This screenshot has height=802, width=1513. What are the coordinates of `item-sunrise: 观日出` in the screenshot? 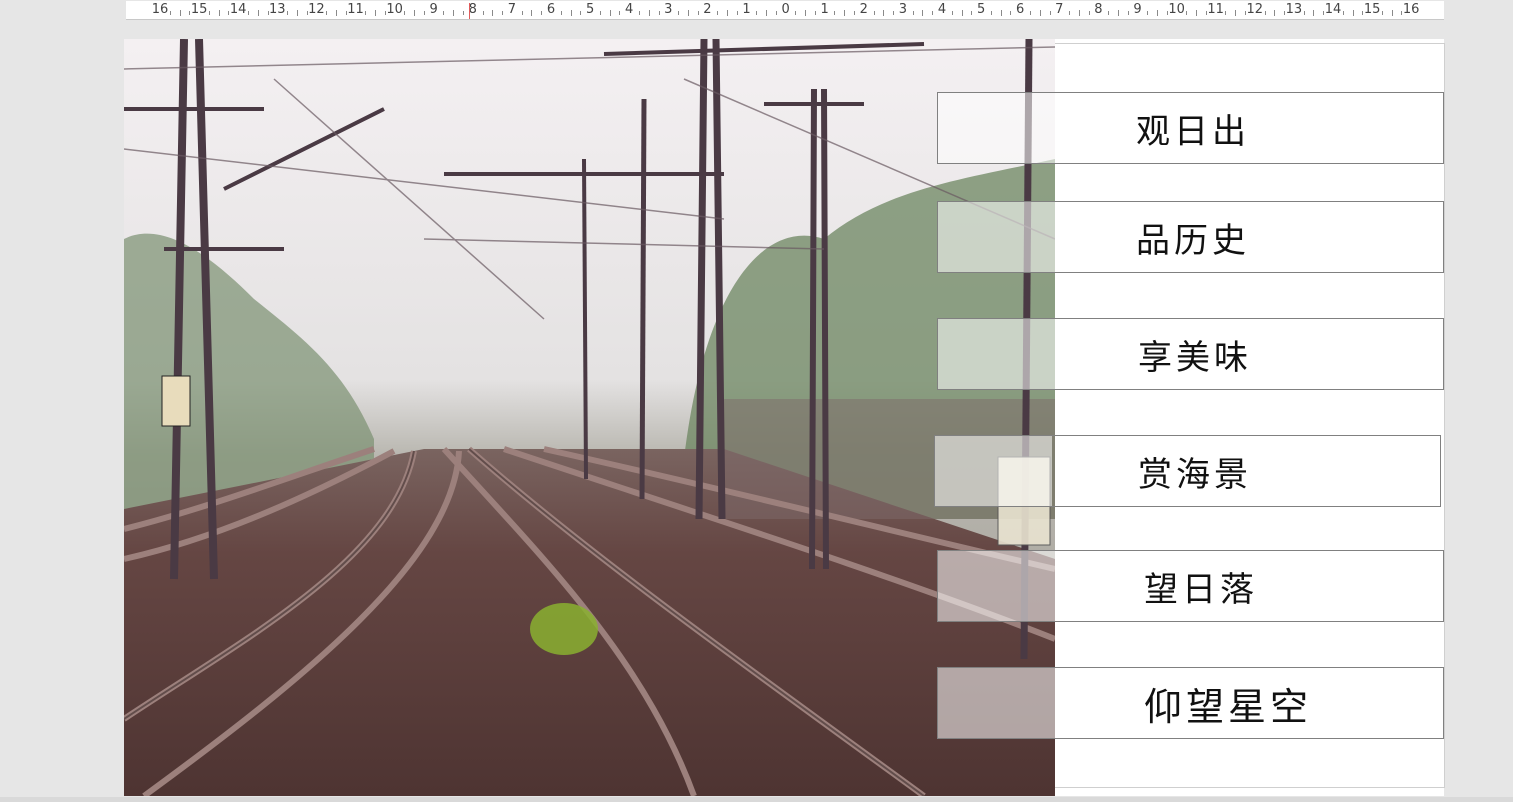 It's located at (1190, 128).